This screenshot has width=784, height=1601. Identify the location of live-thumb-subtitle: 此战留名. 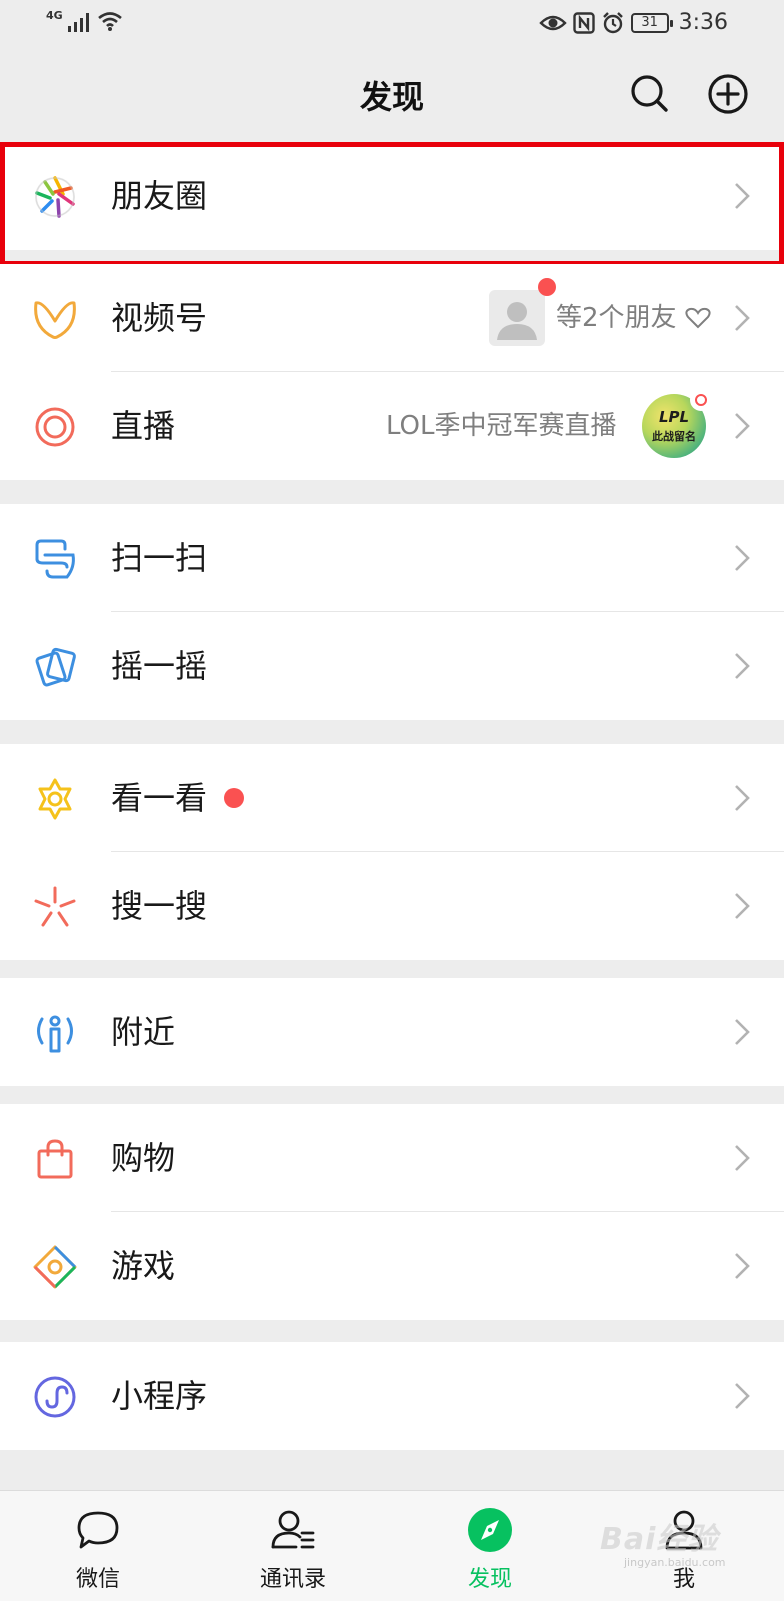
(674, 436).